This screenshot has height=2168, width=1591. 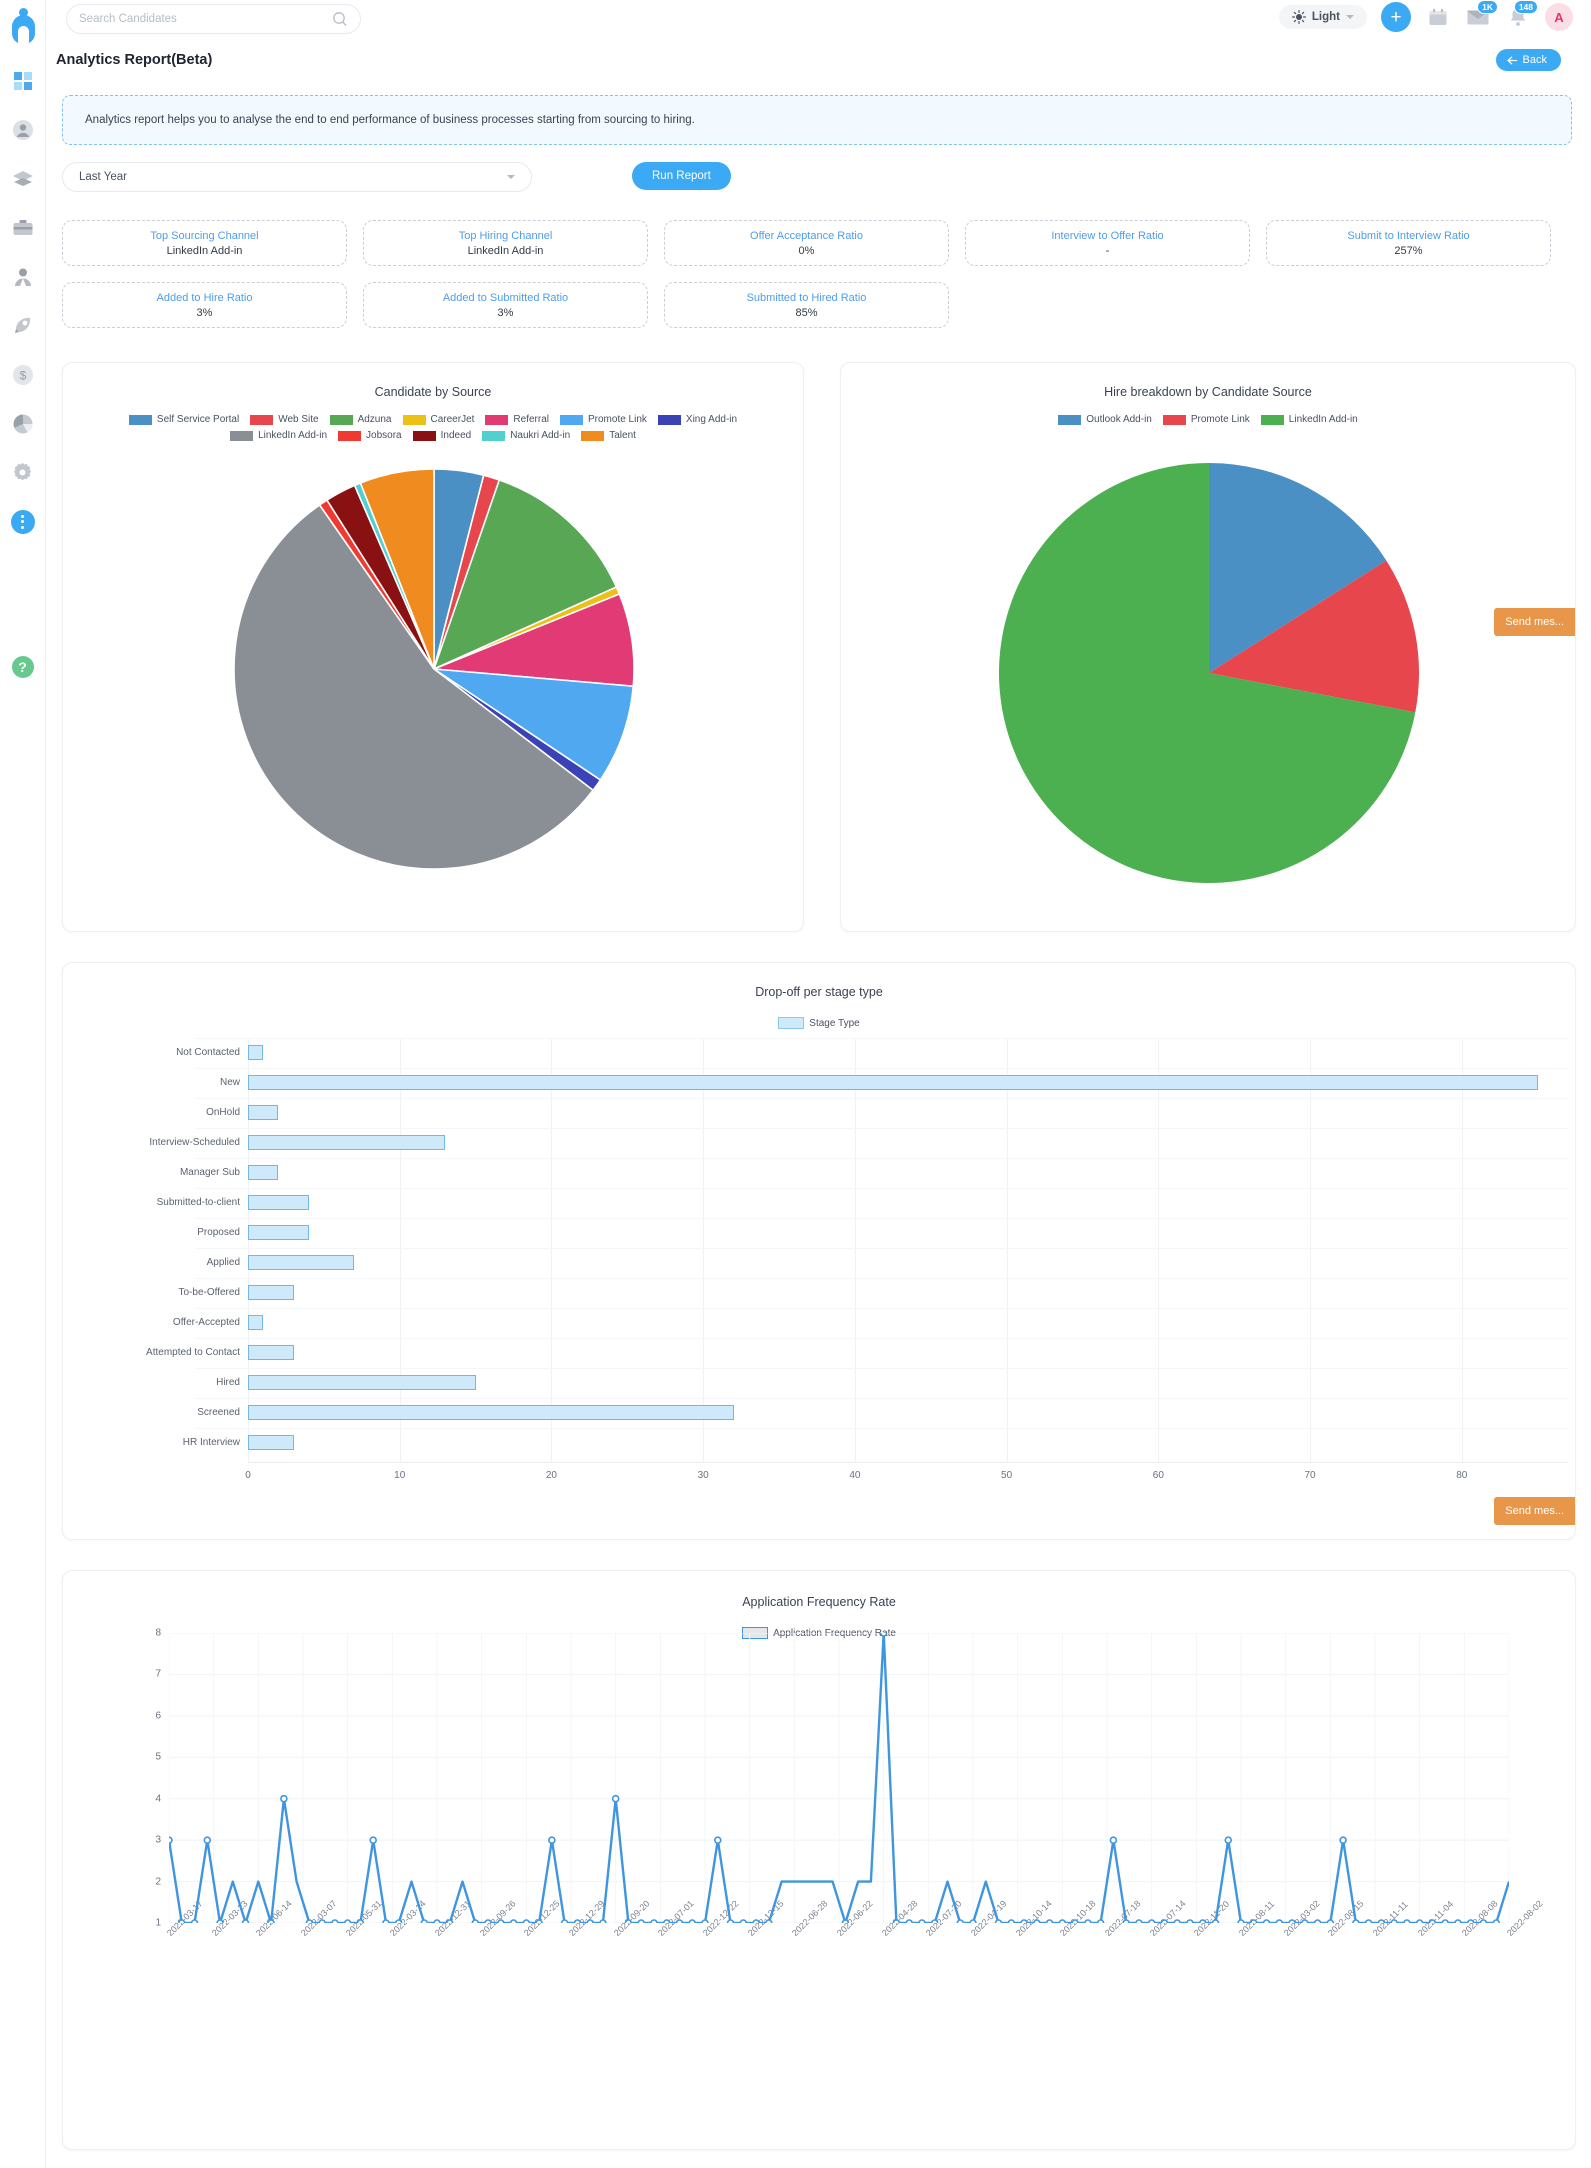 I want to click on run-report-button: Run Report, so click(x=681, y=176).